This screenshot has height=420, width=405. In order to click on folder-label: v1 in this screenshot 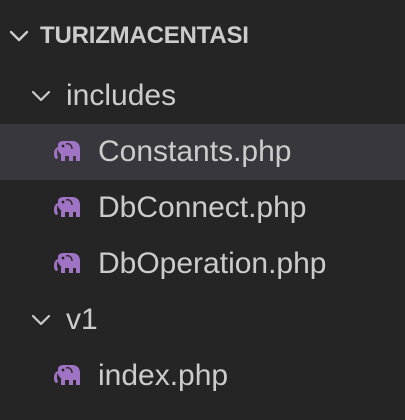, I will do `click(82, 319)`.